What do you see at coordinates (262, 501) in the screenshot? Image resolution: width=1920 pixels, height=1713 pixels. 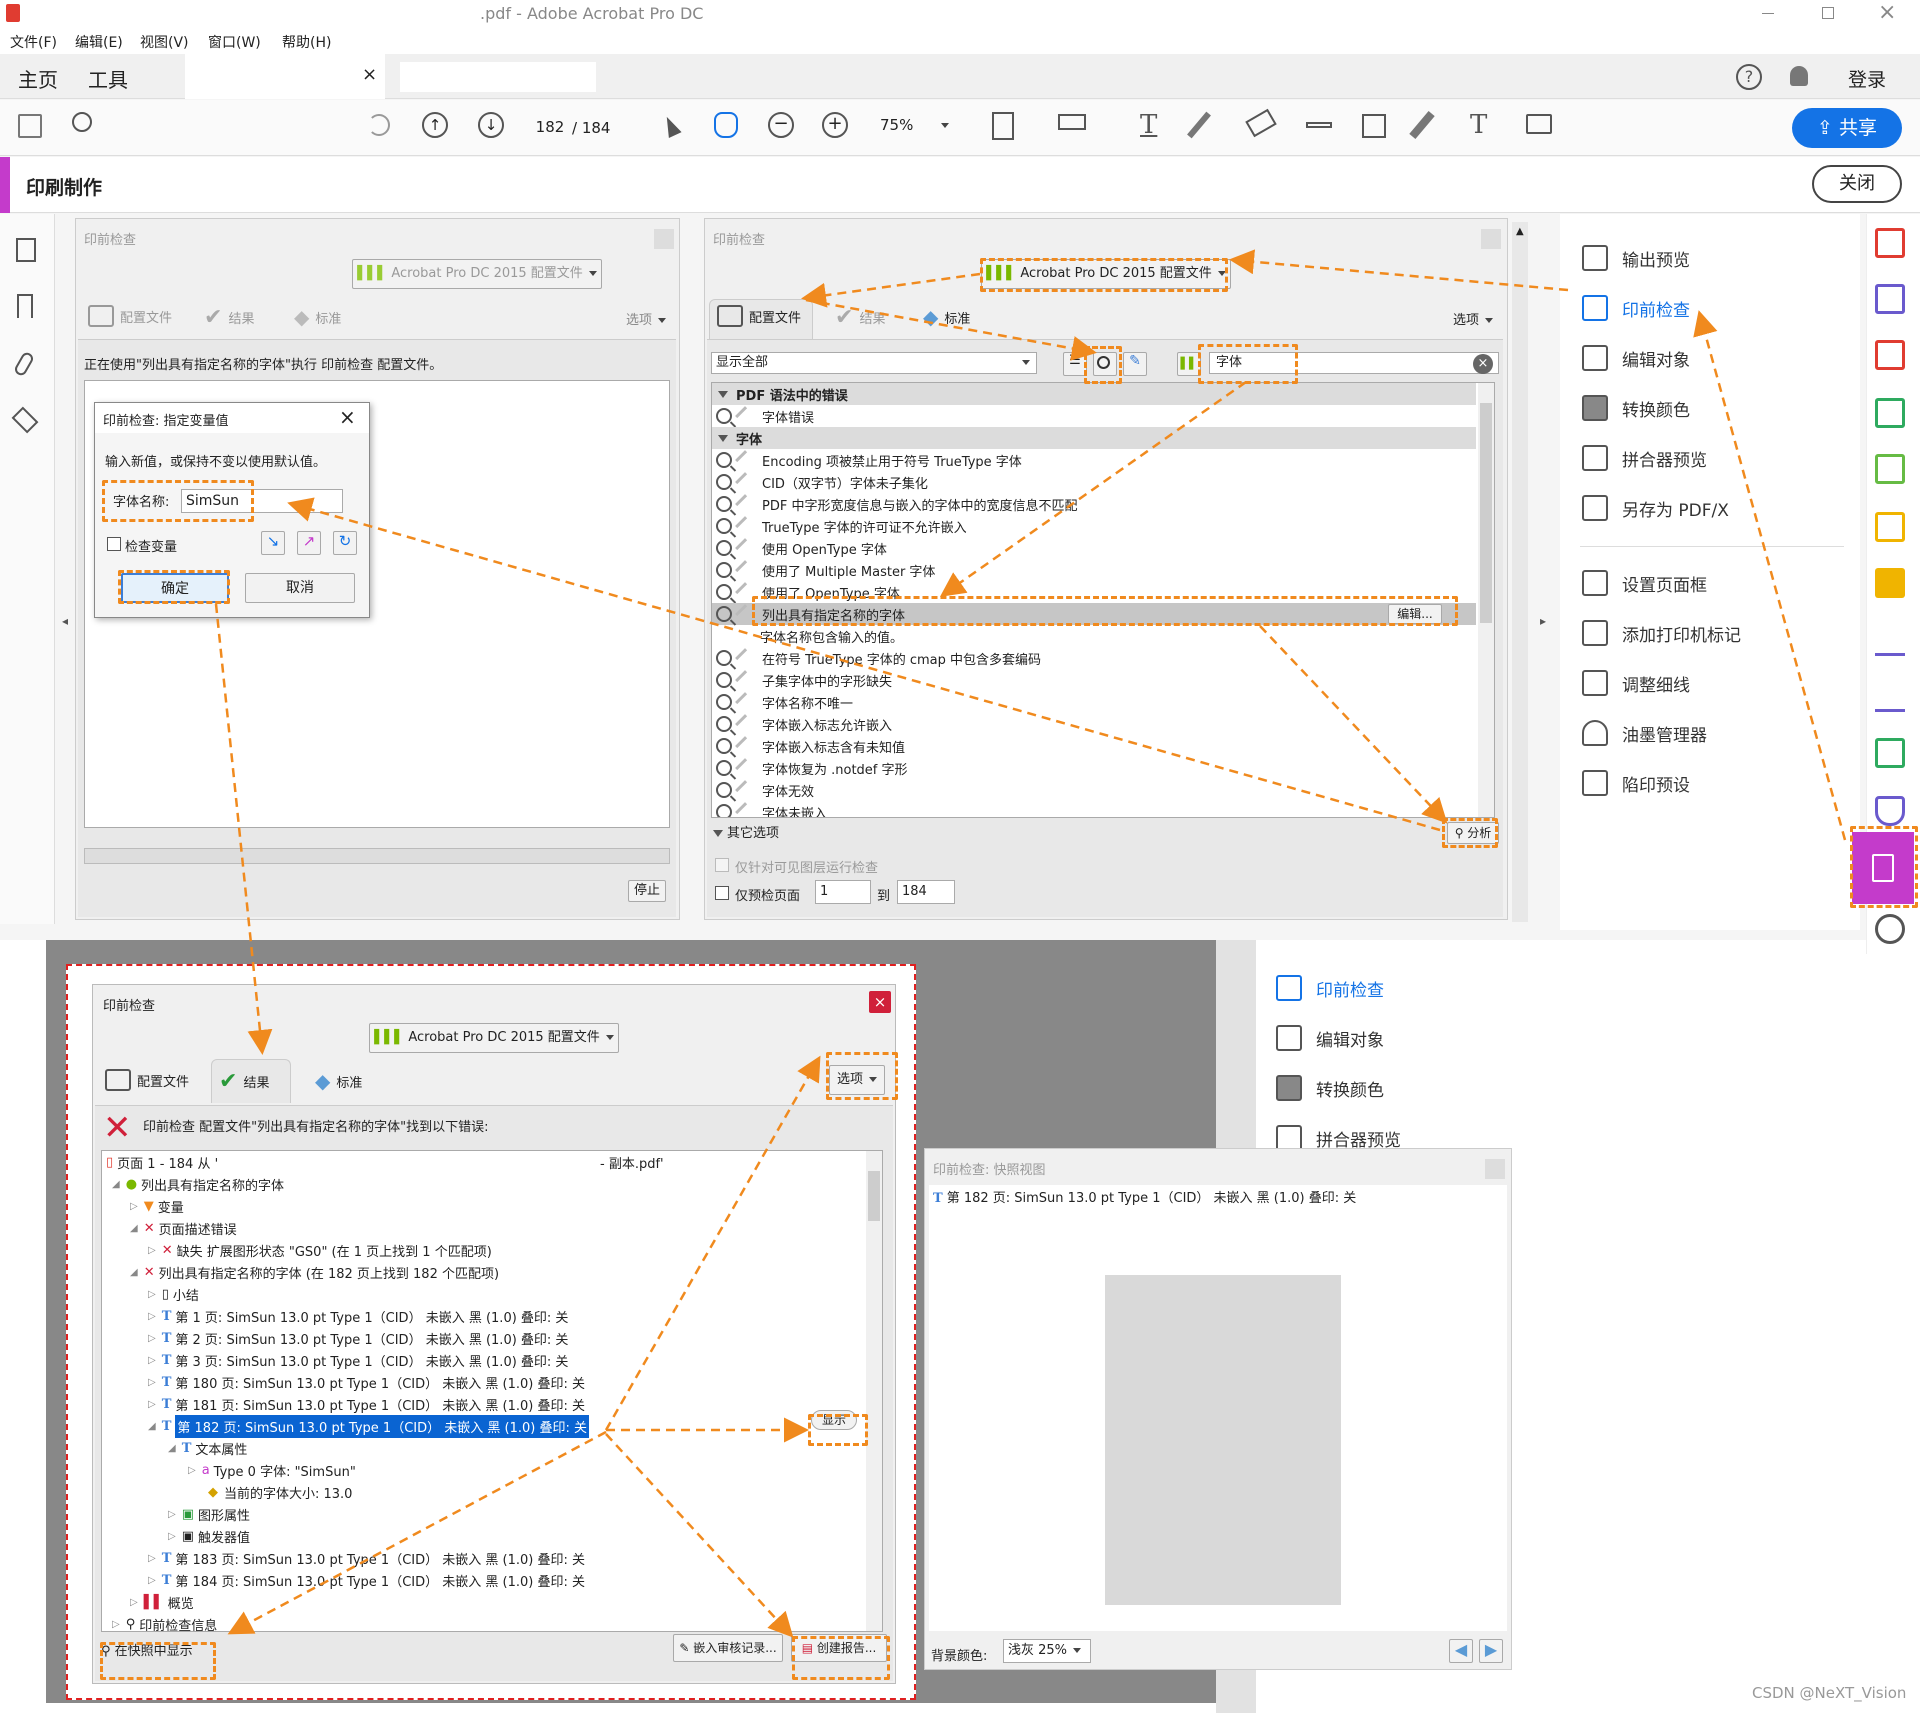 I see `font-name-input: SimSun` at bounding box center [262, 501].